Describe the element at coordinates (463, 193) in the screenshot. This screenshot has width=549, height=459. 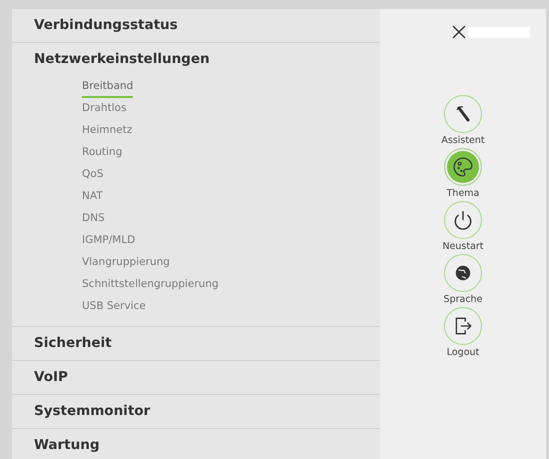
I see `action-label: Thema` at that location.